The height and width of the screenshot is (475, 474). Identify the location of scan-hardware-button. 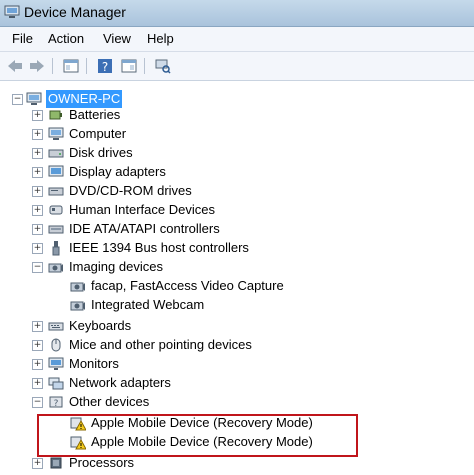
(163, 66).